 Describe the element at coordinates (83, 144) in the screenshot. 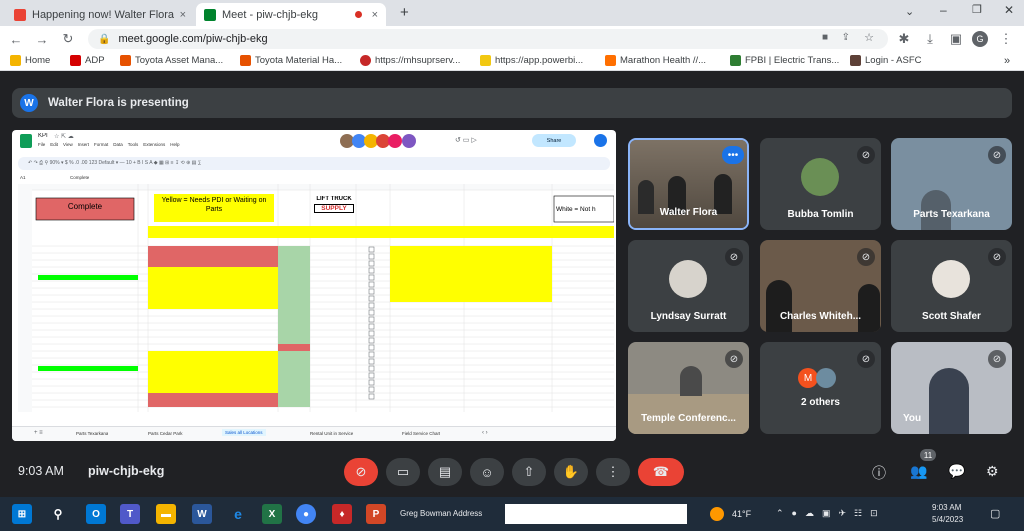

I see `menu-item: Insert` at that location.